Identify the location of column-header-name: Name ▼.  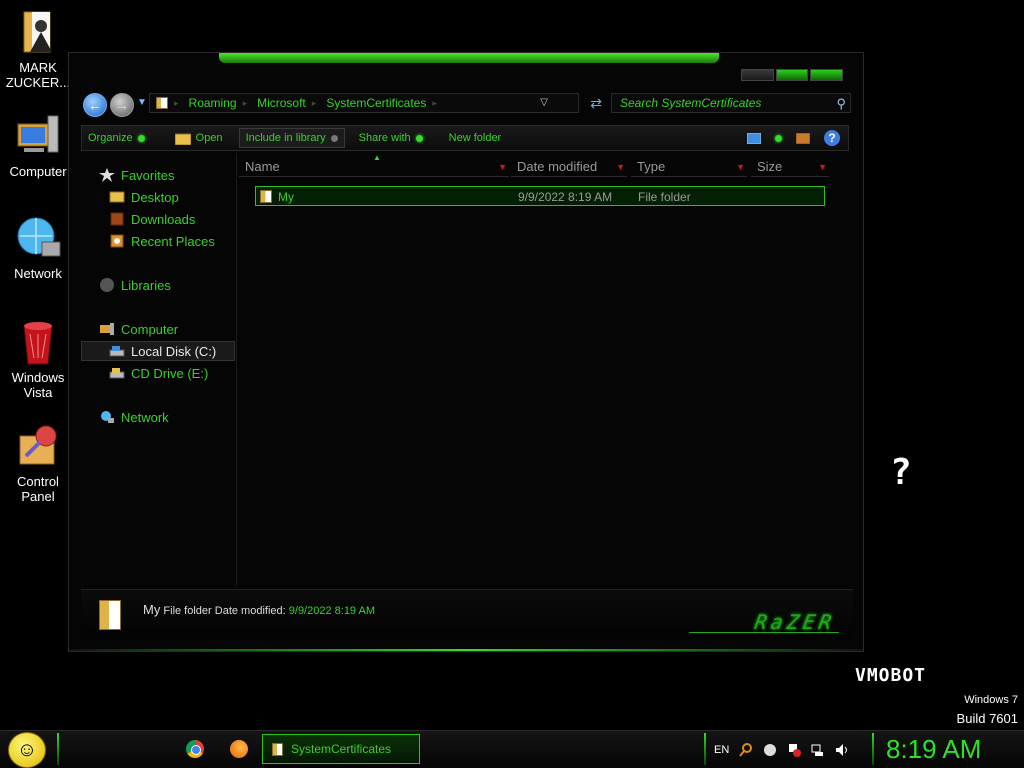
(374, 167).